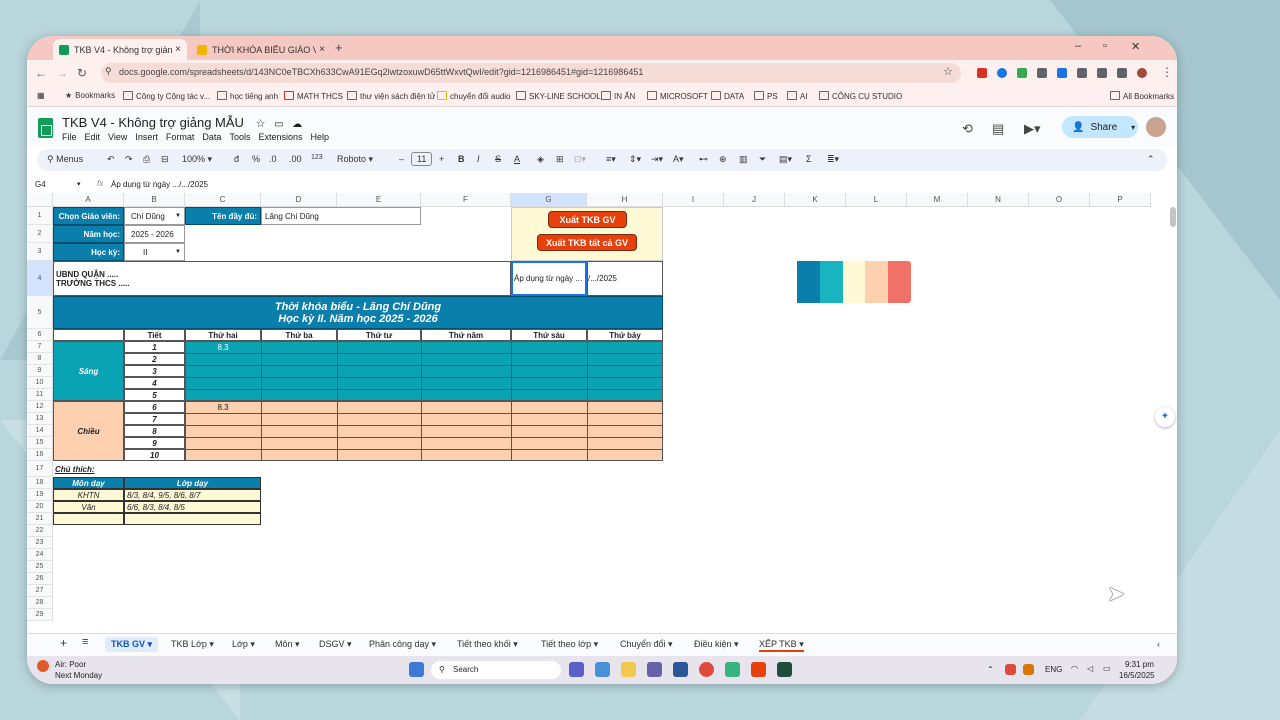 This screenshot has width=1280, height=720. I want to click on text-color-icon: A, so click(517, 159).